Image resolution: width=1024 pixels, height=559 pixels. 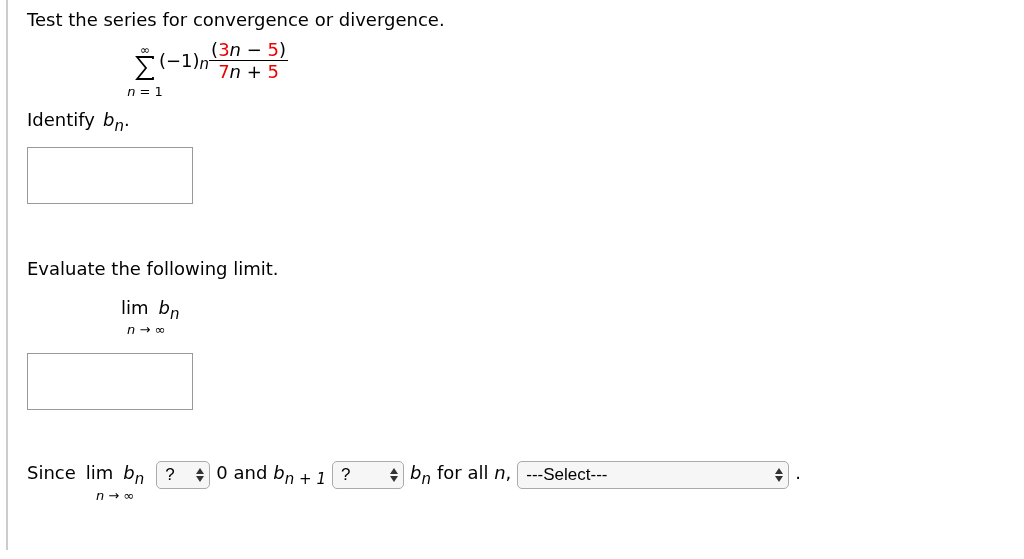 I want to click on bn-symbol: b$_{n}$., so click(x=116, y=119).